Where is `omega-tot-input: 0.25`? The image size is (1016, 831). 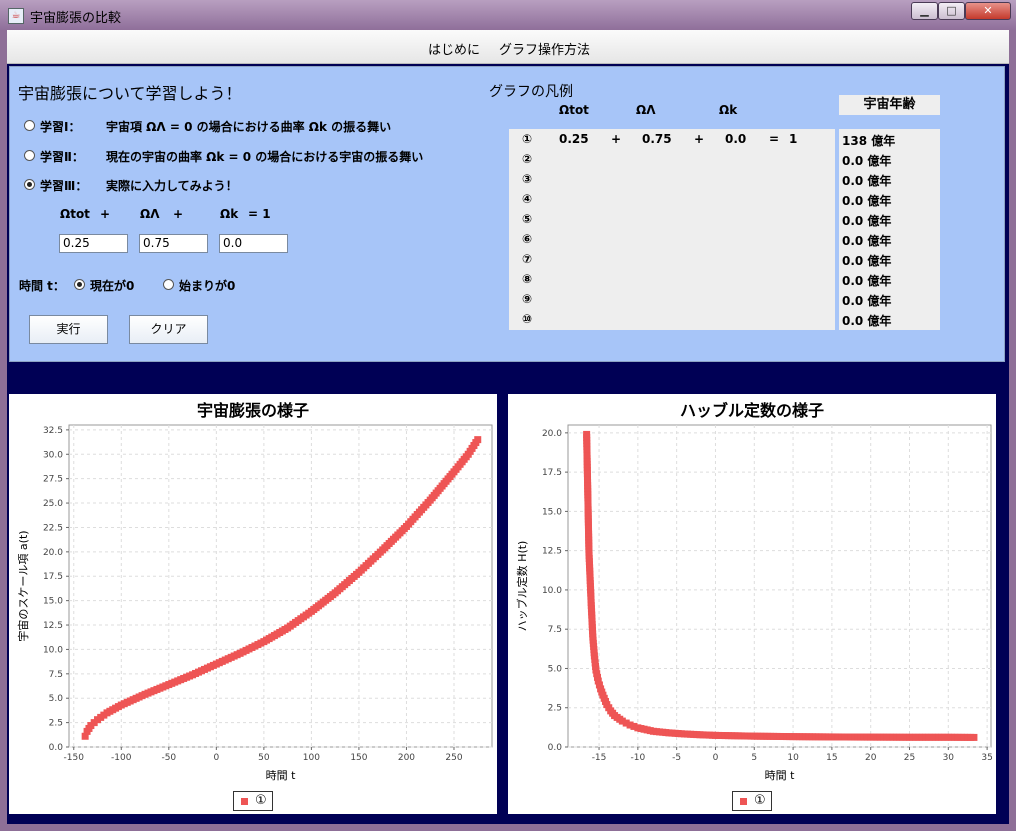 omega-tot-input: 0.25 is located at coordinates (93, 243).